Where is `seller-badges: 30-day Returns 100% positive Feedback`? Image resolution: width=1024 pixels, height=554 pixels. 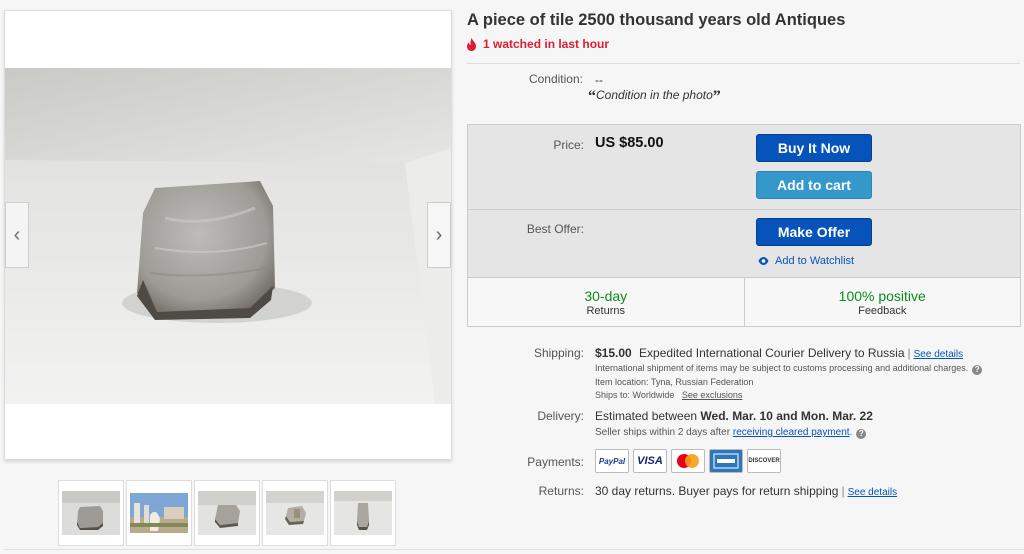
seller-badges: 30-day Returns 100% positive Feedback is located at coordinates (744, 301).